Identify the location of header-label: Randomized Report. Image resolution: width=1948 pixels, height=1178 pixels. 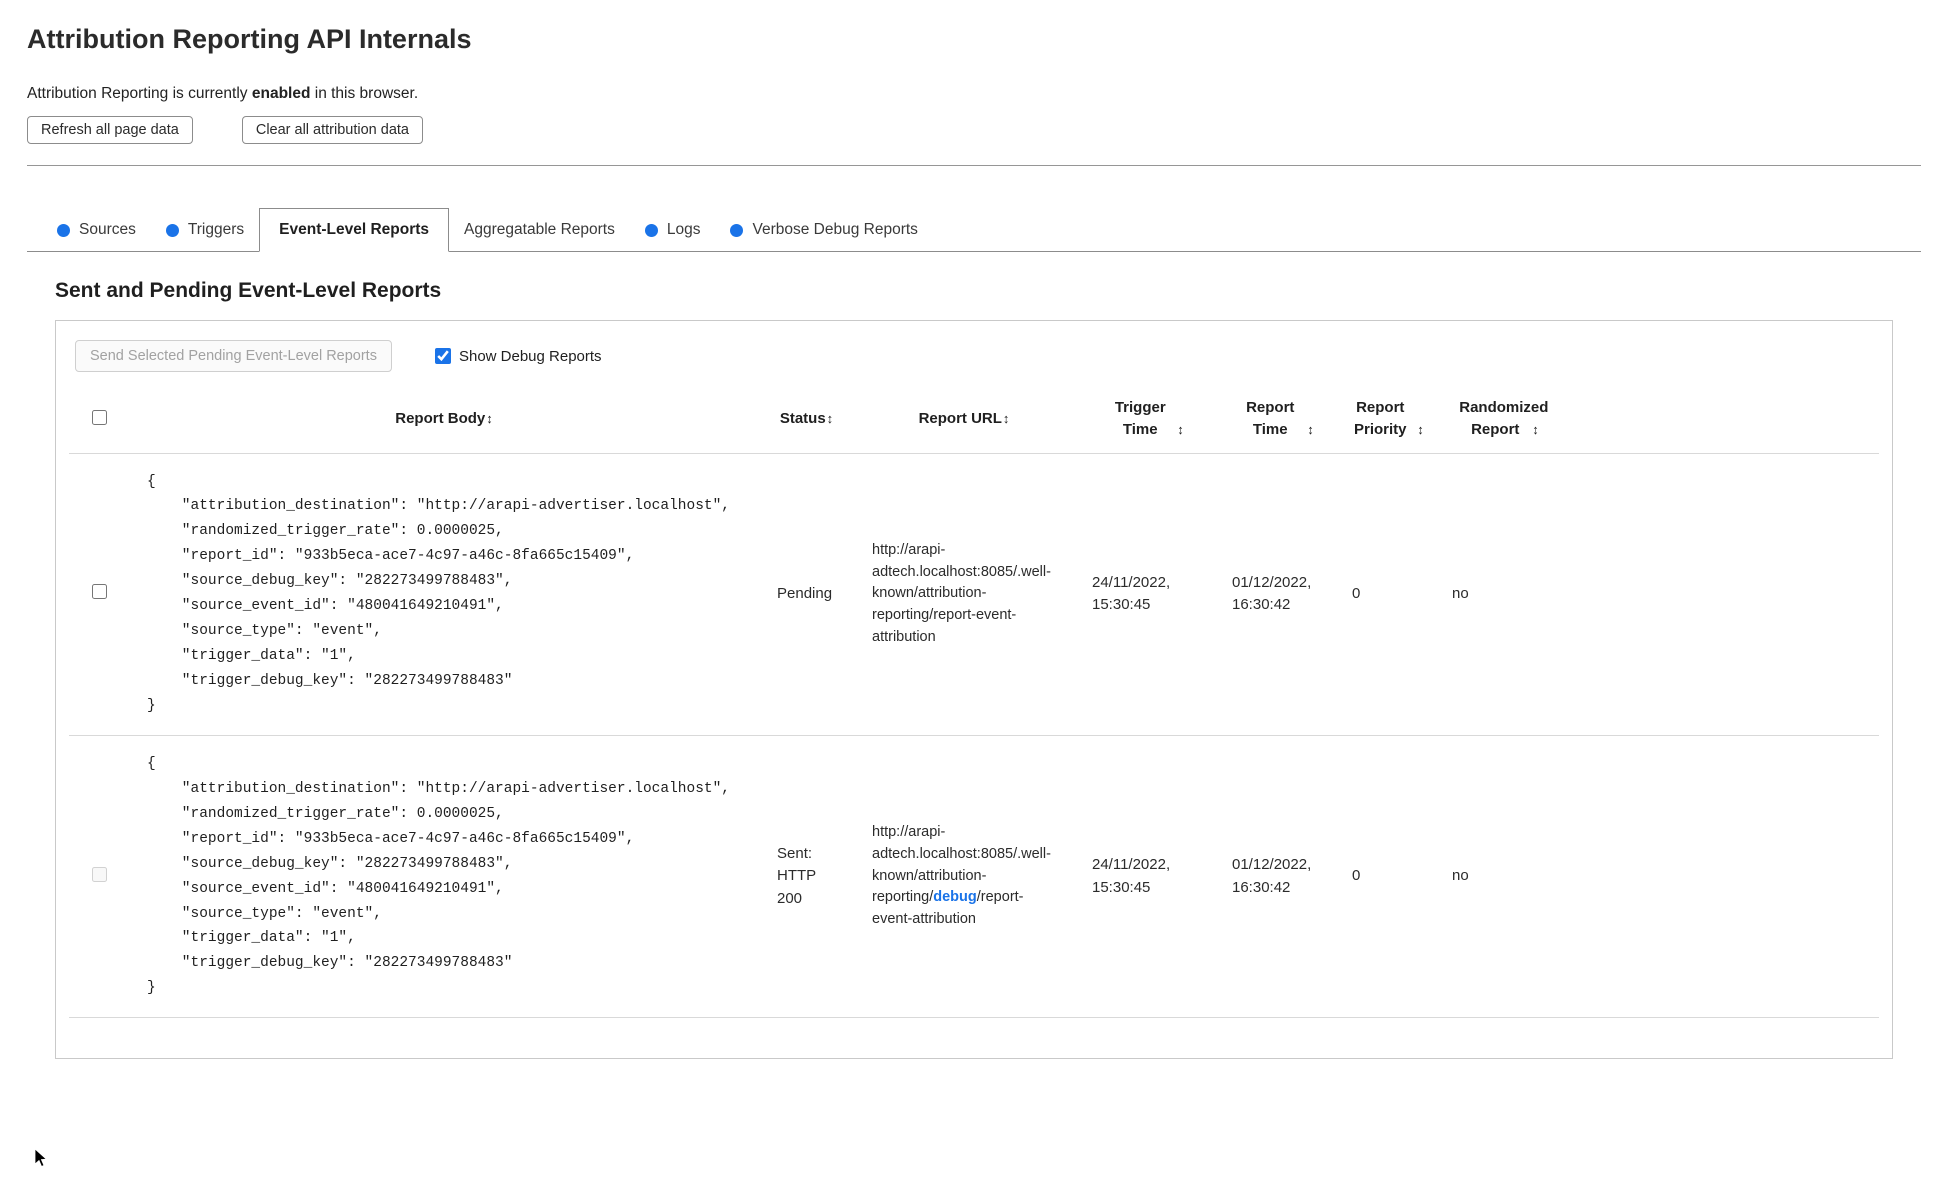
(1504, 418).